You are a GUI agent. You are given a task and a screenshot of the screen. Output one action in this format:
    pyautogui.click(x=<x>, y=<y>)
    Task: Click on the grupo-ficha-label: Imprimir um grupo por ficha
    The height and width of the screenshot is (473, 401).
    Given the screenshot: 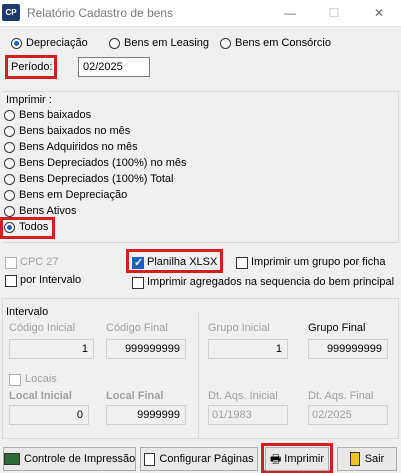 What is the action you would take?
    pyautogui.click(x=318, y=262)
    